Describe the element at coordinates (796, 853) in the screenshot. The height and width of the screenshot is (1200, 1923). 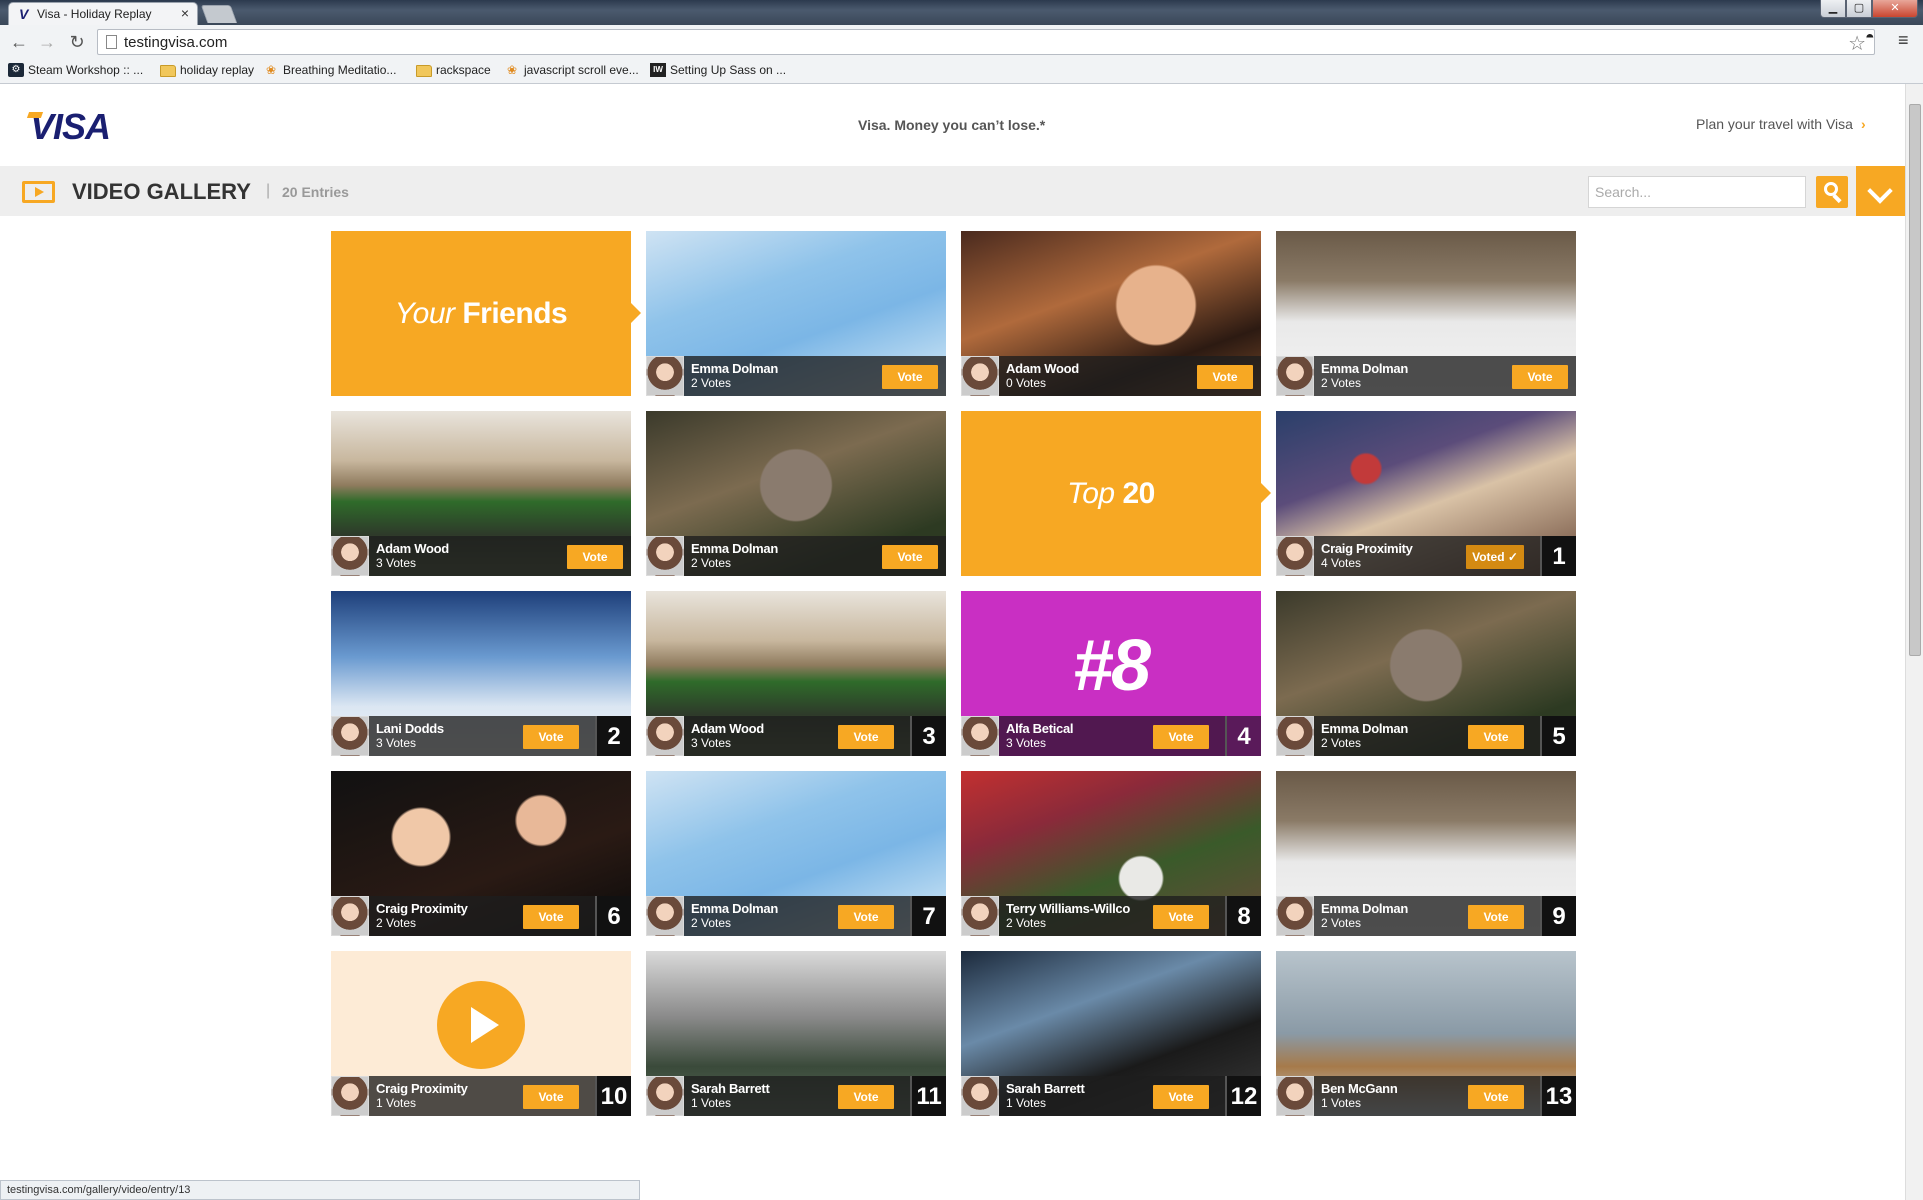
I see `video-tile: Emma Dolman 2 Votes Vote 7` at that location.